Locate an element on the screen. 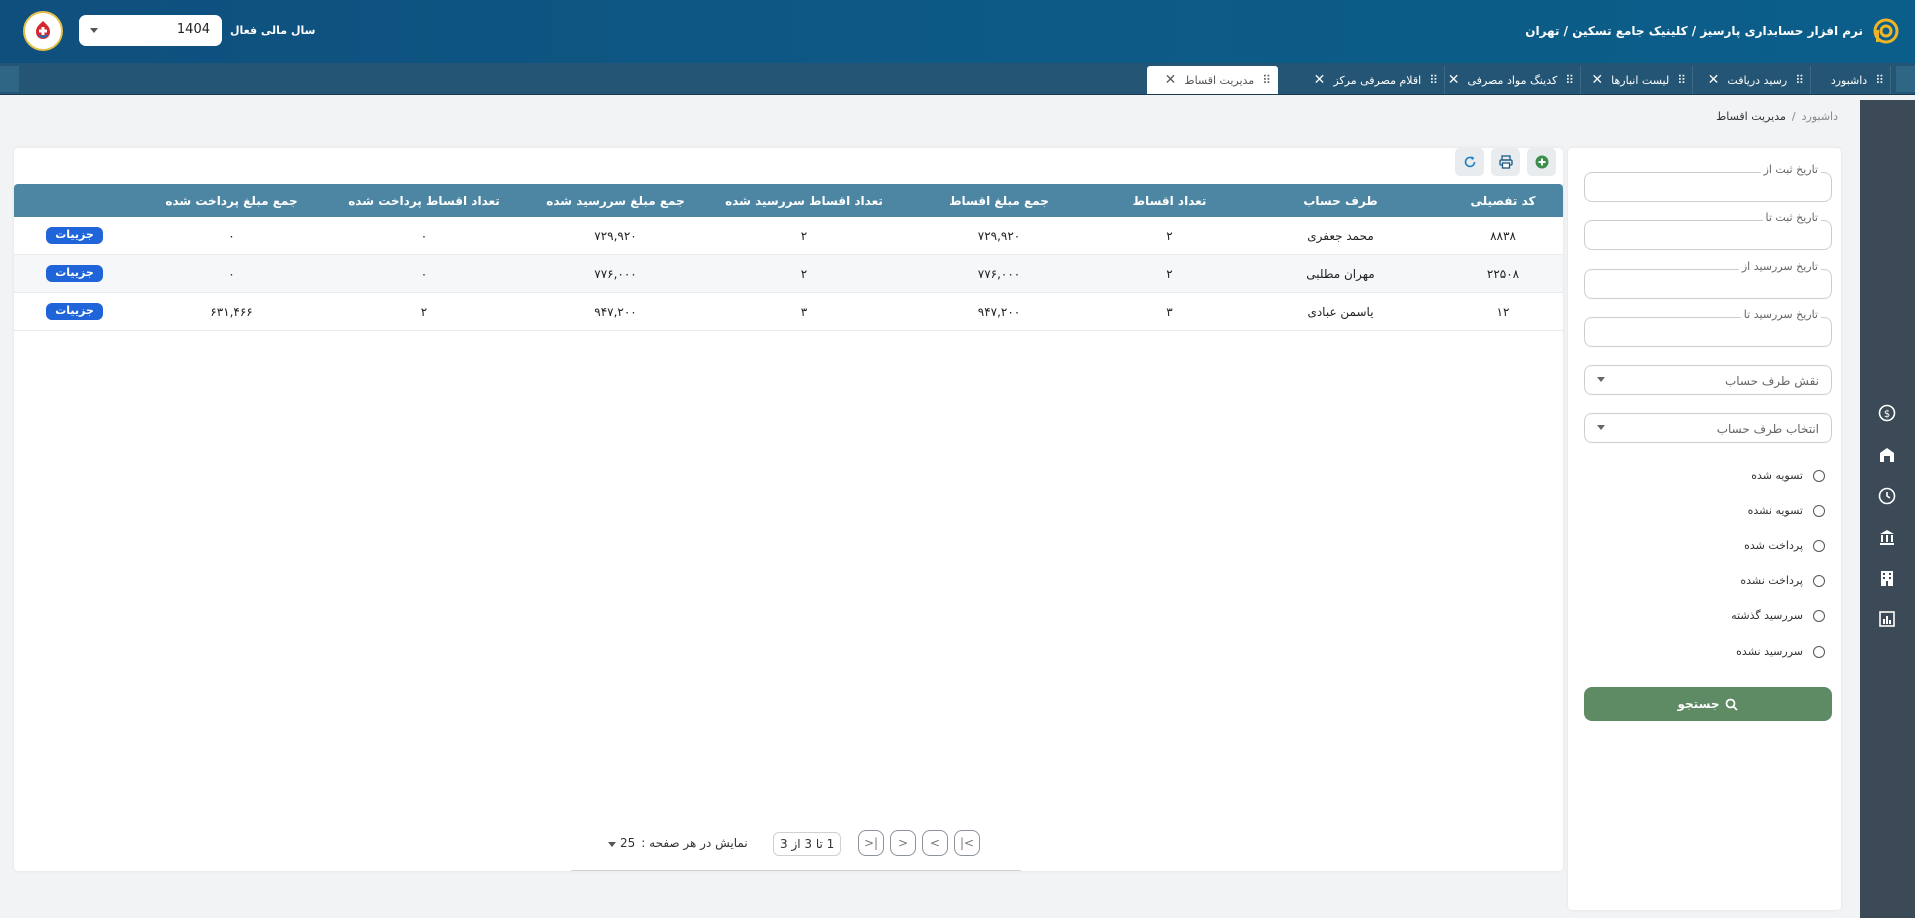  breadcrumb-home: داشبورد is located at coordinates (1820, 116).